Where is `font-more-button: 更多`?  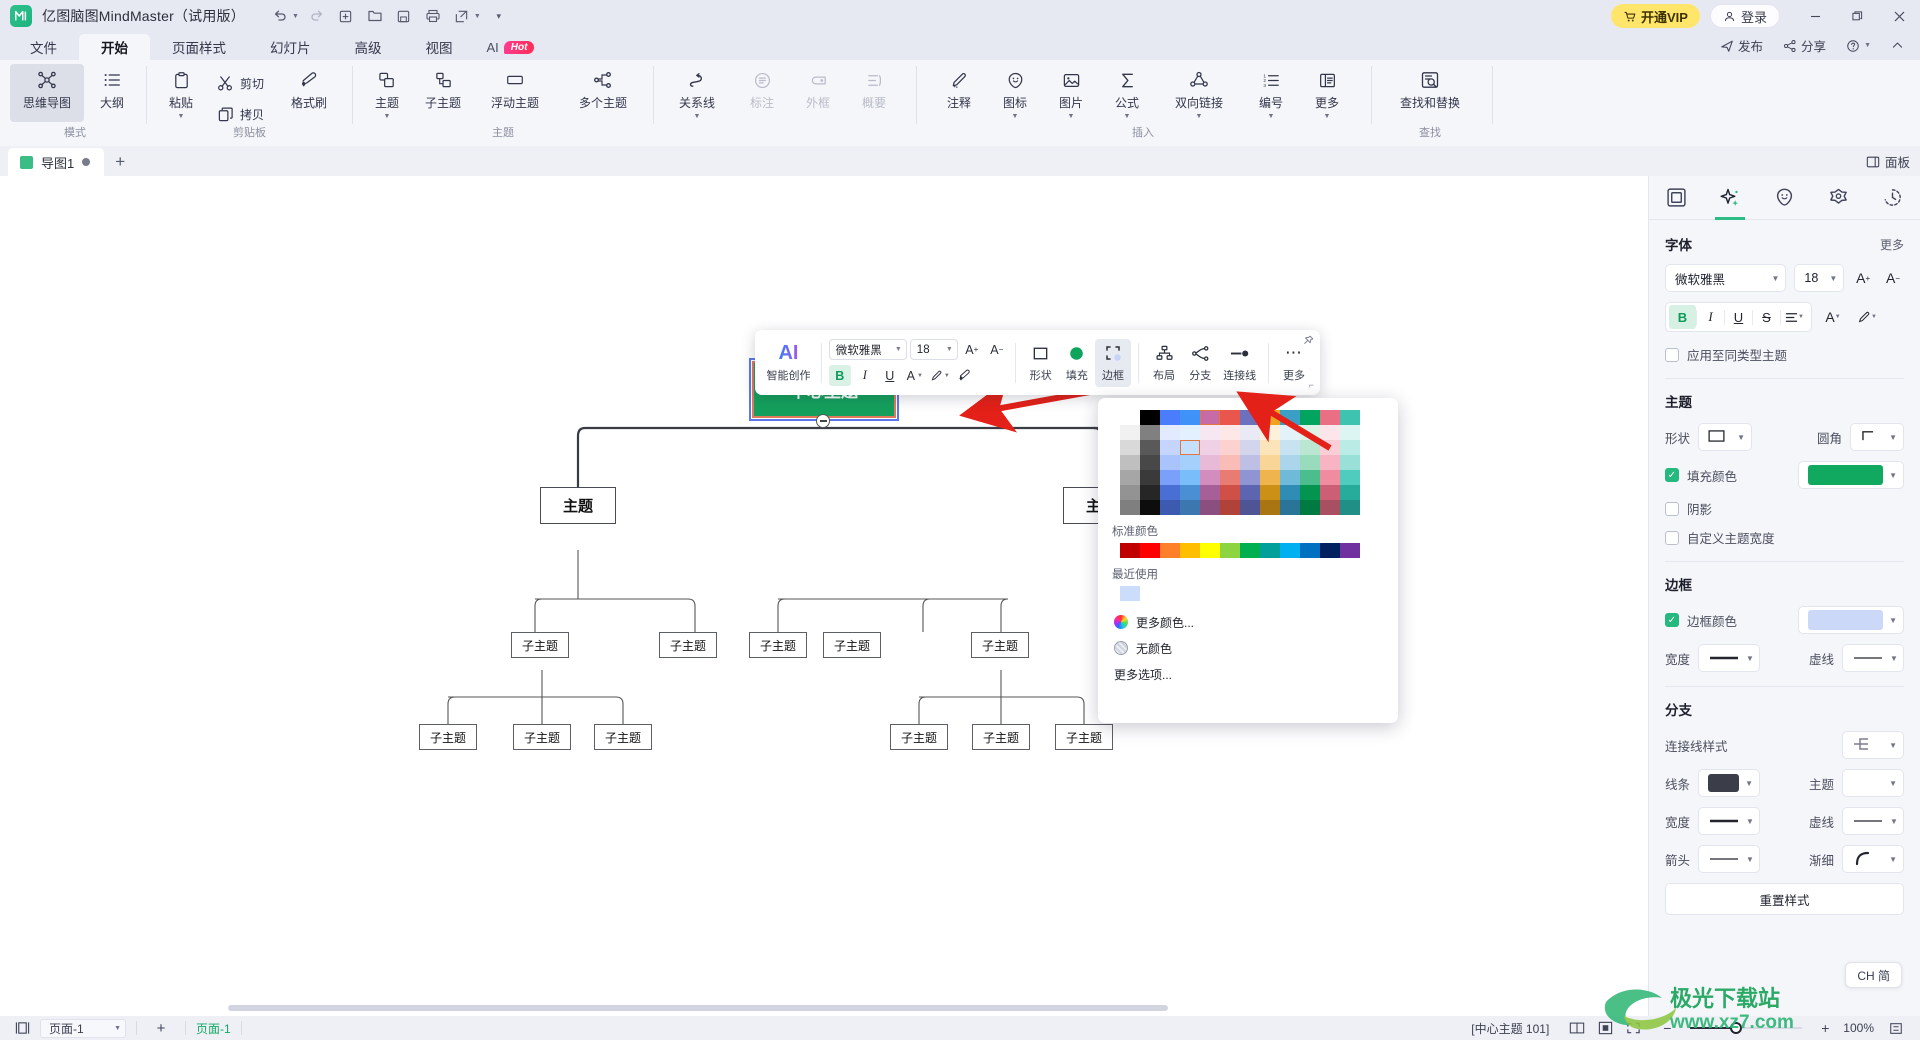 font-more-button: 更多 is located at coordinates (1892, 244).